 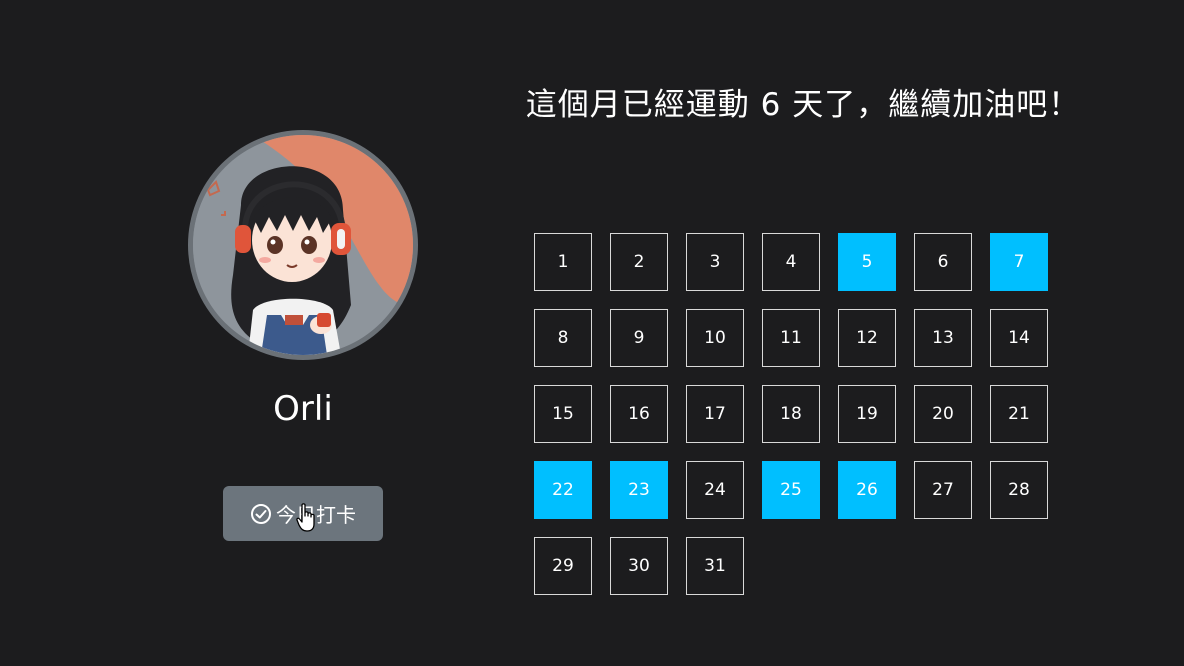 What do you see at coordinates (715, 338) in the screenshot?
I see `calendar-day: 10` at bounding box center [715, 338].